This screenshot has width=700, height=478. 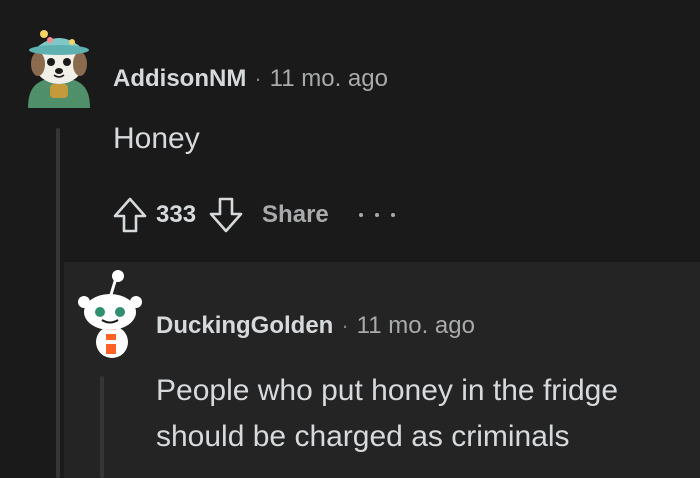 What do you see at coordinates (244, 326) in the screenshot?
I see `reply-author-name: DuckingGolden` at bounding box center [244, 326].